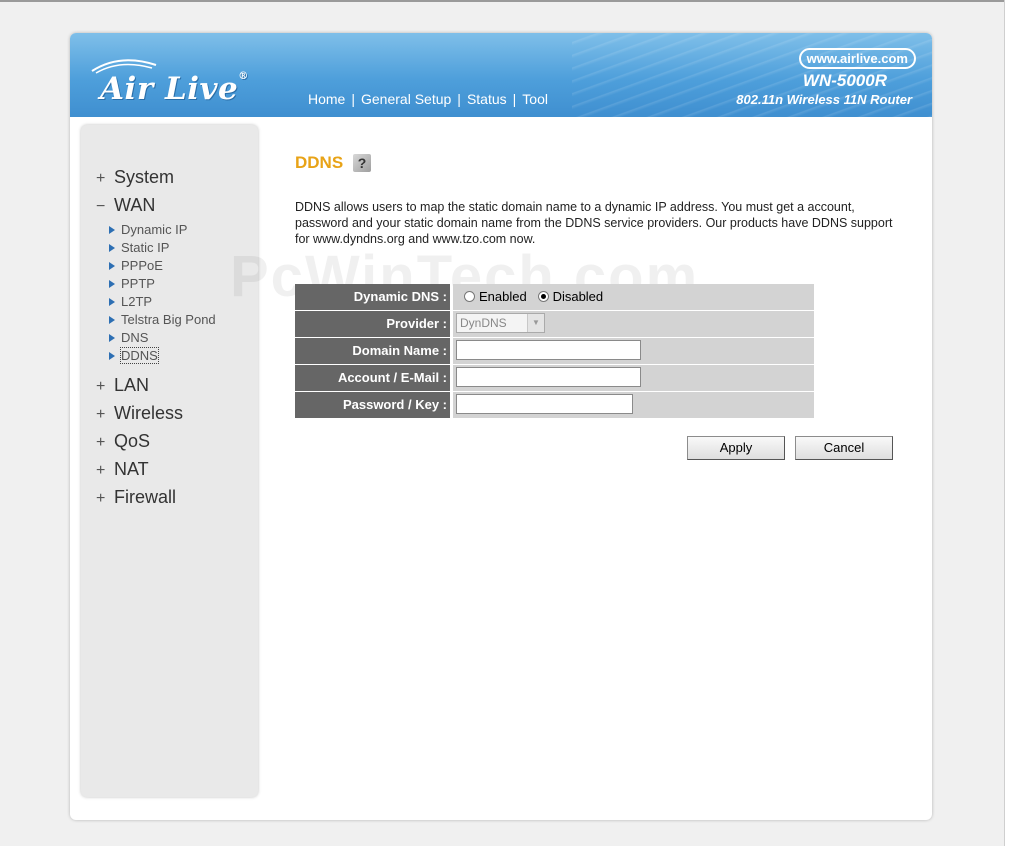 The width and height of the screenshot is (1022, 846). Describe the element at coordinates (483, 323) in the screenshot. I see `provider-selected-value: DynDNS` at that location.